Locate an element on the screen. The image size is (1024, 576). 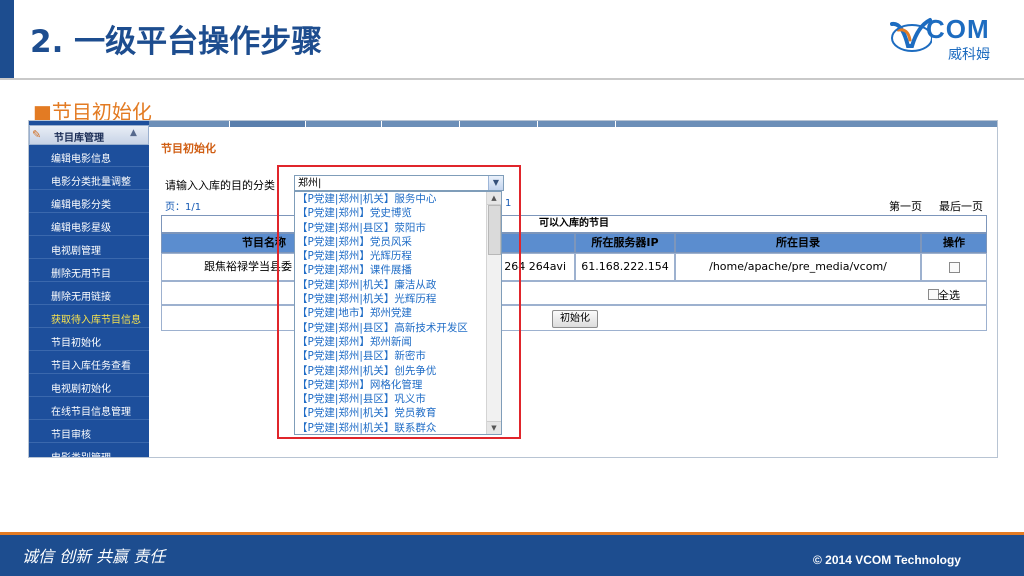
first-page-link: 第一页 is located at coordinates (905, 206).